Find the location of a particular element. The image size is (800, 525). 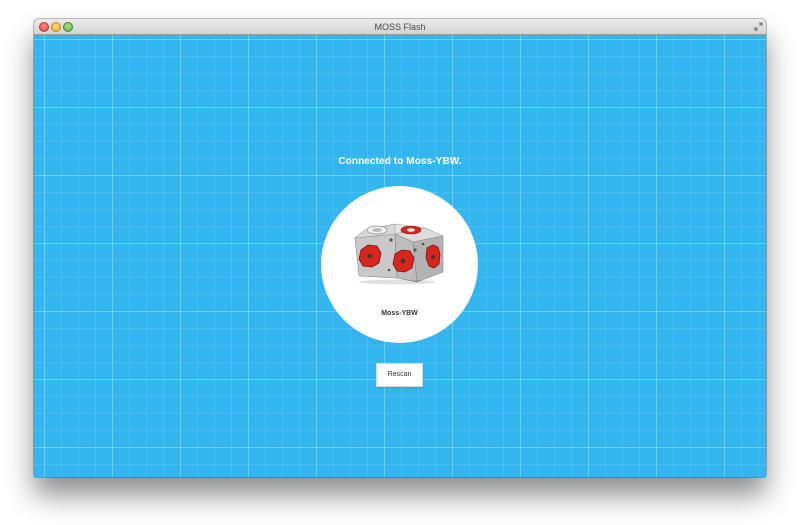

device-name-label: Moss-YBW is located at coordinates (399, 313).